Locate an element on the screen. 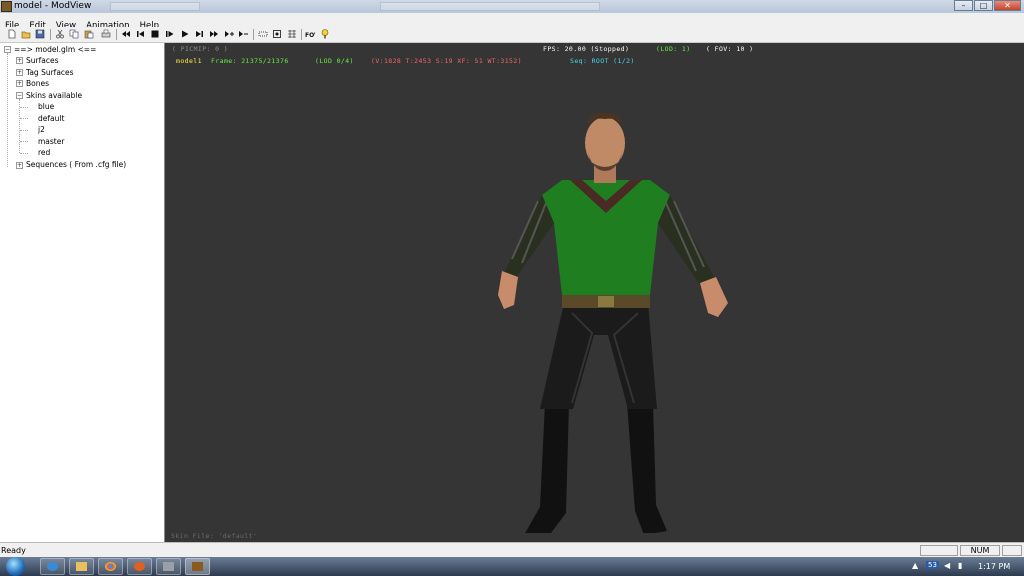  tree-node-tag-surfaces: Tag Surfaces is located at coordinates (50, 72).